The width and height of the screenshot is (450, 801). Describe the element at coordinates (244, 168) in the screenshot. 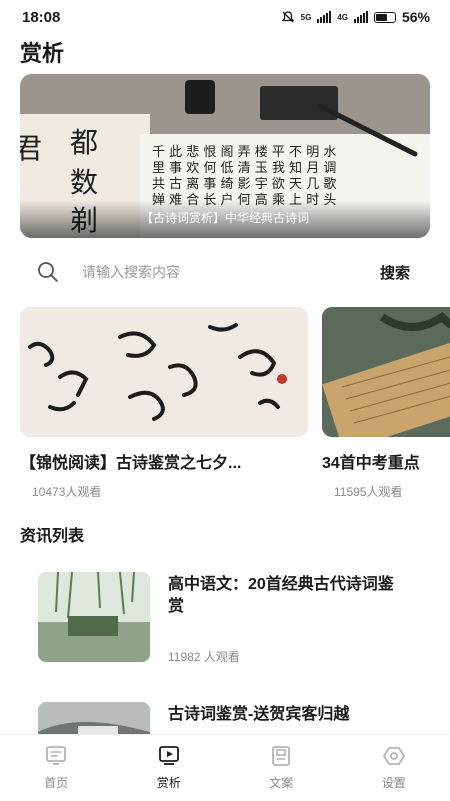

I see `svg-text: 里 事 欢 何 低 清 玉 我 知 月 调` at that location.